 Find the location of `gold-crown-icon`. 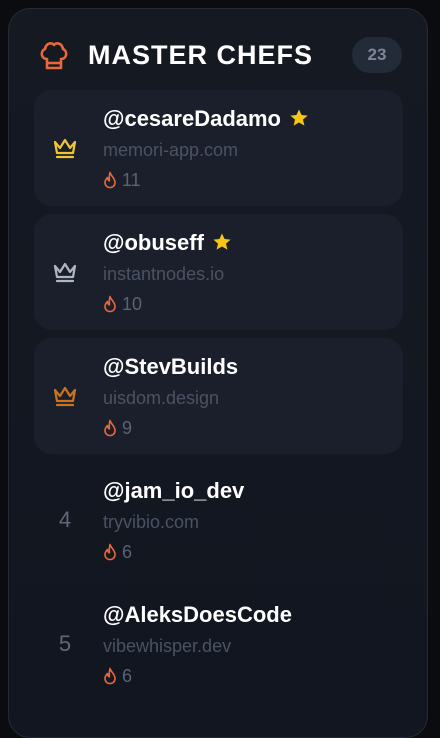

gold-crown-icon is located at coordinates (65, 148).